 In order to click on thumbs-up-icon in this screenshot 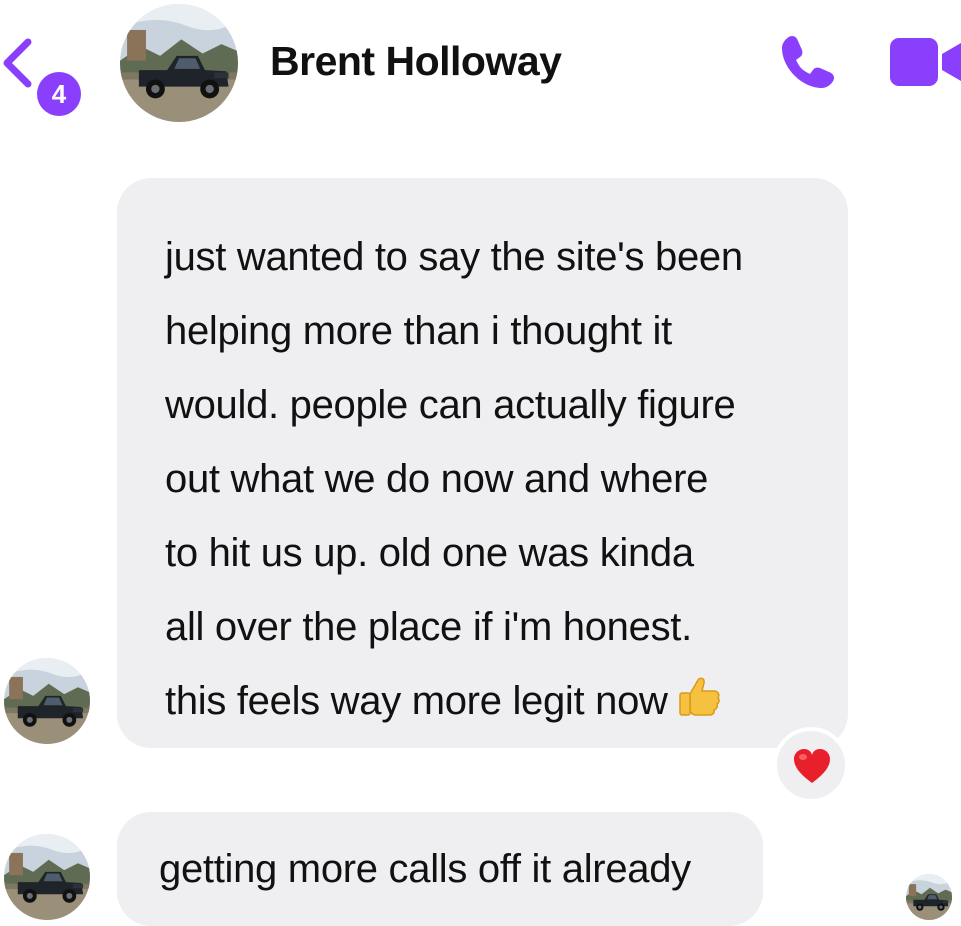, I will do `click(699, 696)`.